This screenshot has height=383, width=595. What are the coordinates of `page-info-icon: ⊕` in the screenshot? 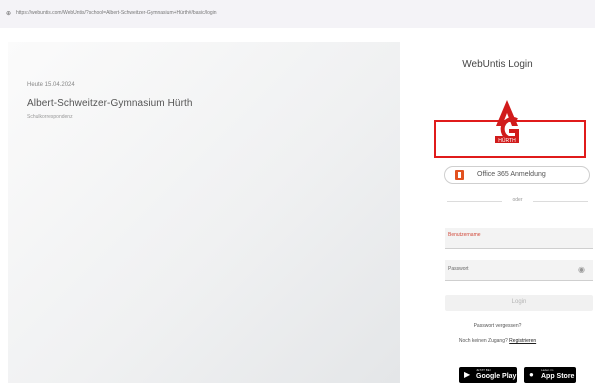 It's located at (8, 13).